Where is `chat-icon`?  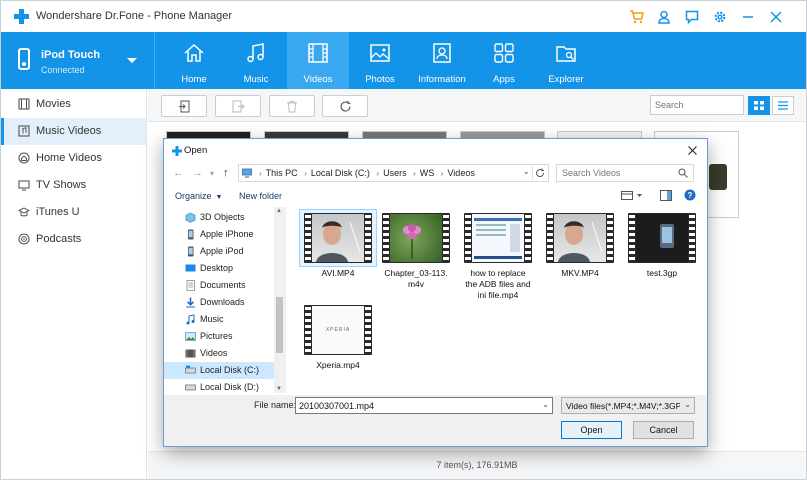 chat-icon is located at coordinates (692, 17).